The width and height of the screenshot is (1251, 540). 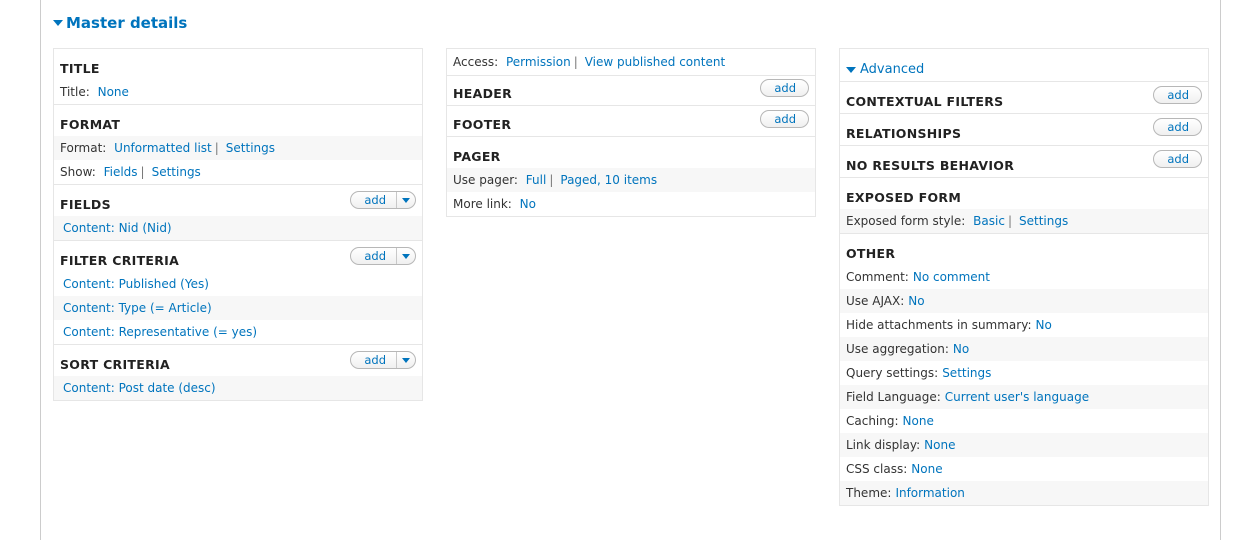 What do you see at coordinates (877, 469) in the screenshot?
I see `option-label: CSS class:` at bounding box center [877, 469].